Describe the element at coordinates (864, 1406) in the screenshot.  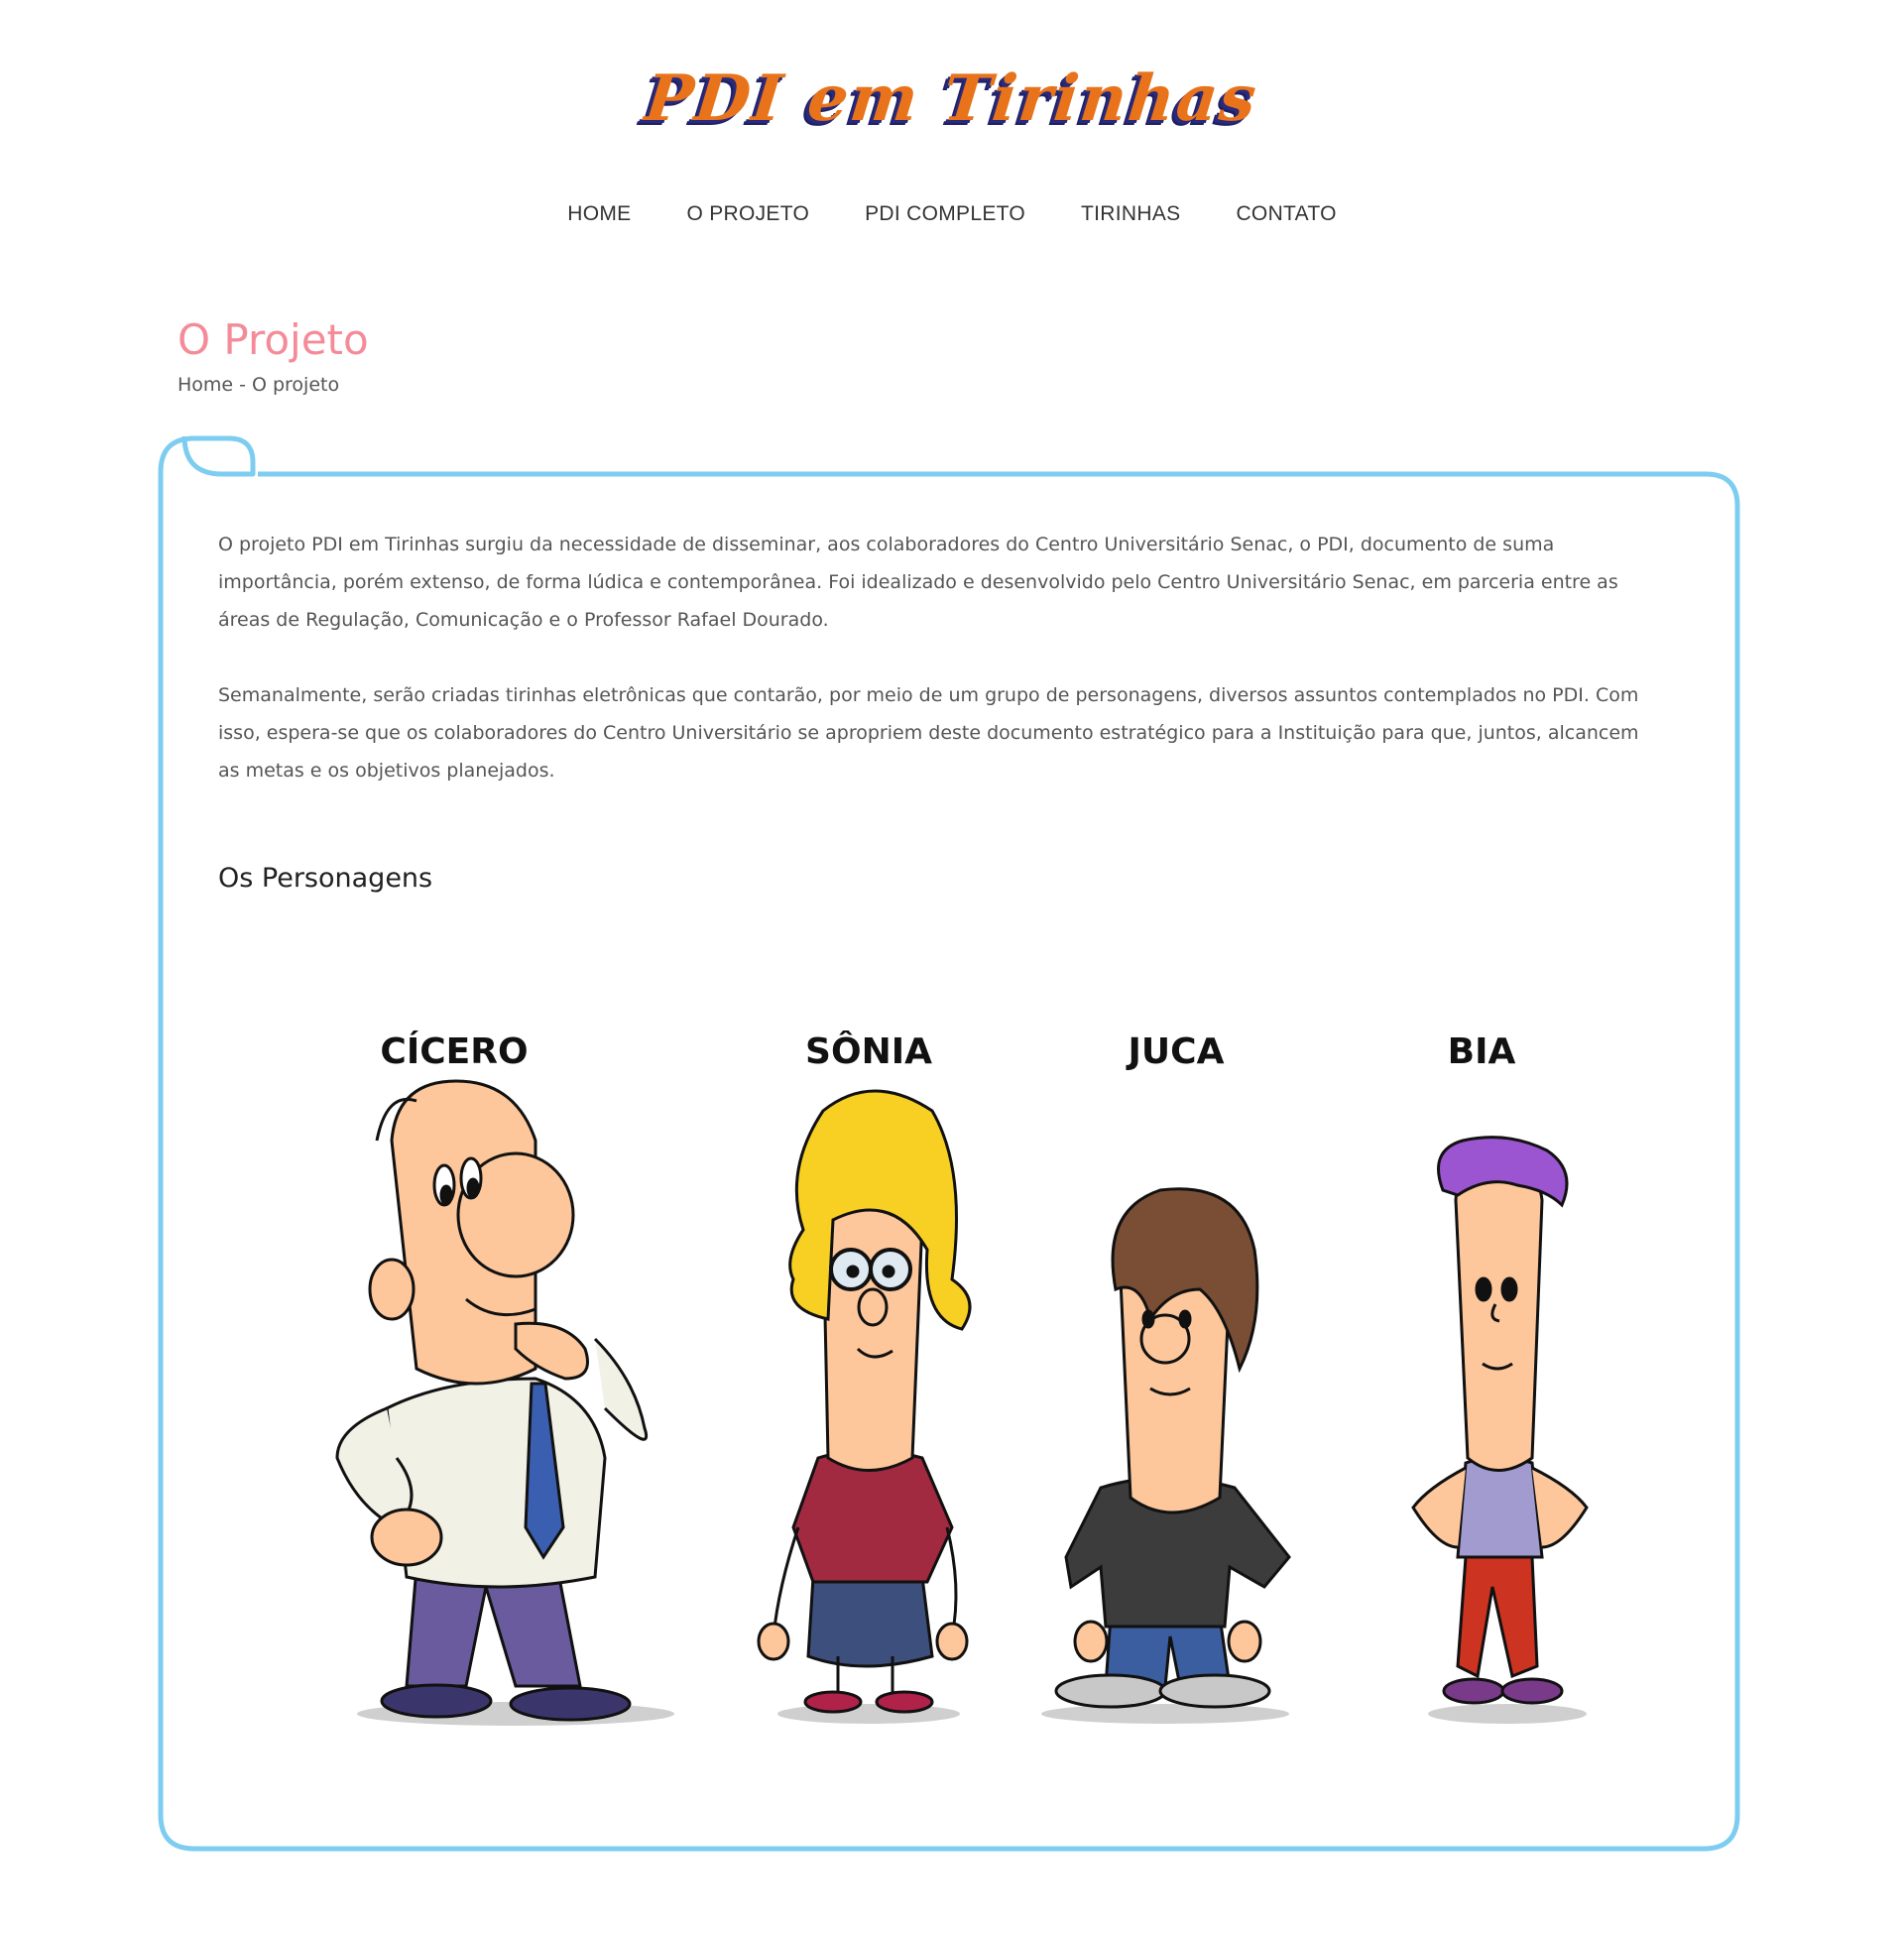
I see `character-sonia` at that location.